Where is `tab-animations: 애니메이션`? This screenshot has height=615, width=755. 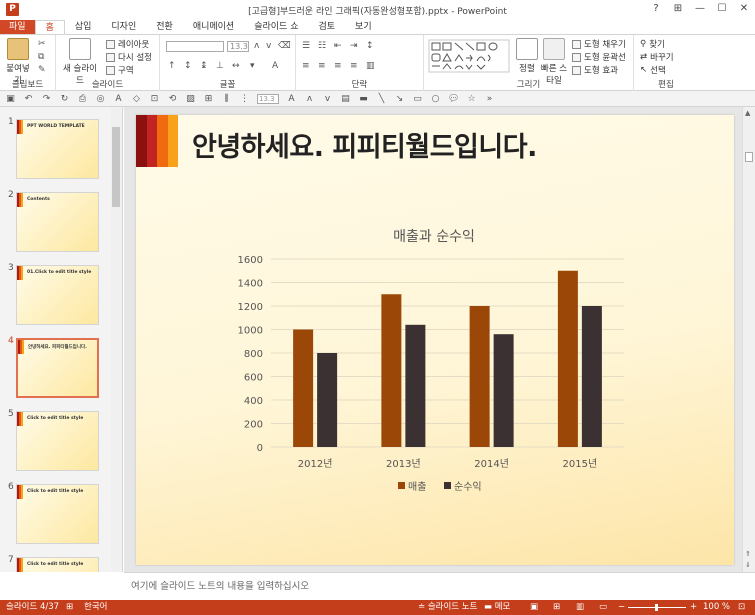 tab-animations: 애니메이션 is located at coordinates (213, 27).